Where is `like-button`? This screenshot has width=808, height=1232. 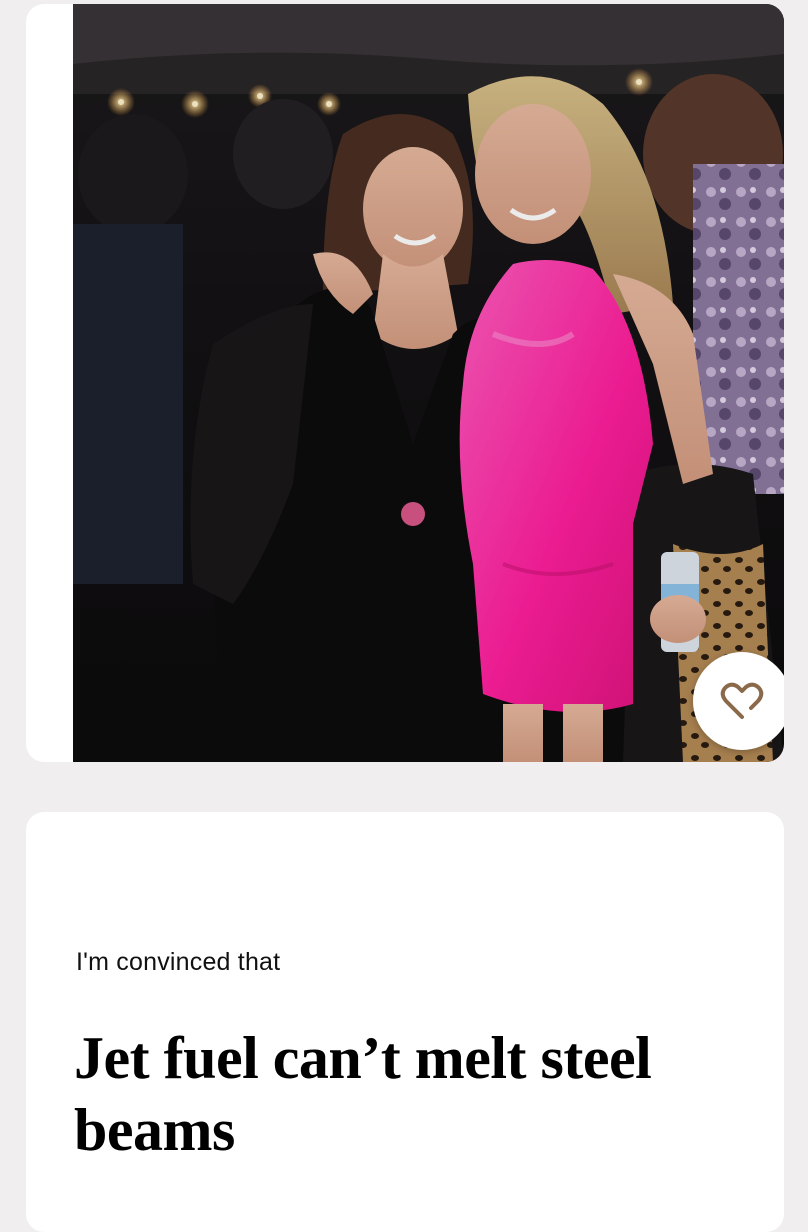
like-button is located at coordinates (738, 701).